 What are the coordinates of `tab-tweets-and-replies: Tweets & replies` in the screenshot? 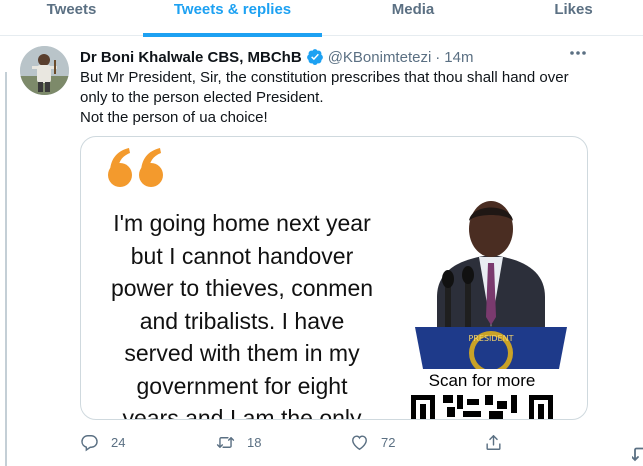 It's located at (232, 18).